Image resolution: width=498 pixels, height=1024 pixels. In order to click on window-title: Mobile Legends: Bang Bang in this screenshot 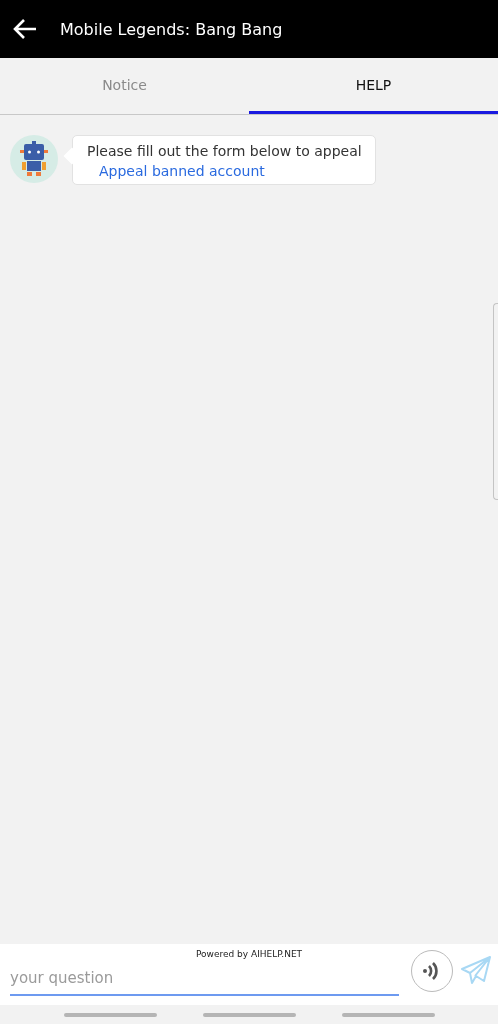, I will do `click(171, 29)`.